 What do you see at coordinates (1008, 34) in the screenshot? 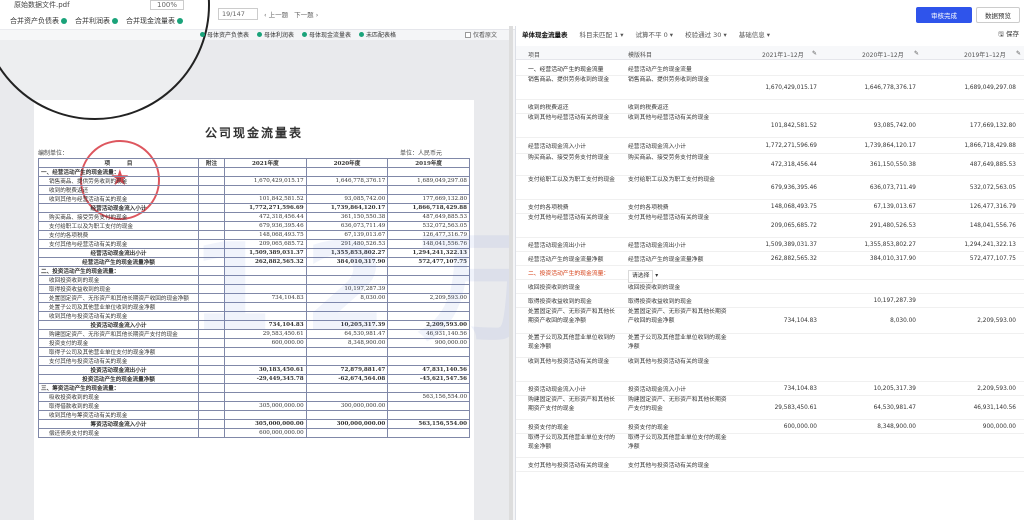
I see `save-button: 🖫 保存` at bounding box center [1008, 34].